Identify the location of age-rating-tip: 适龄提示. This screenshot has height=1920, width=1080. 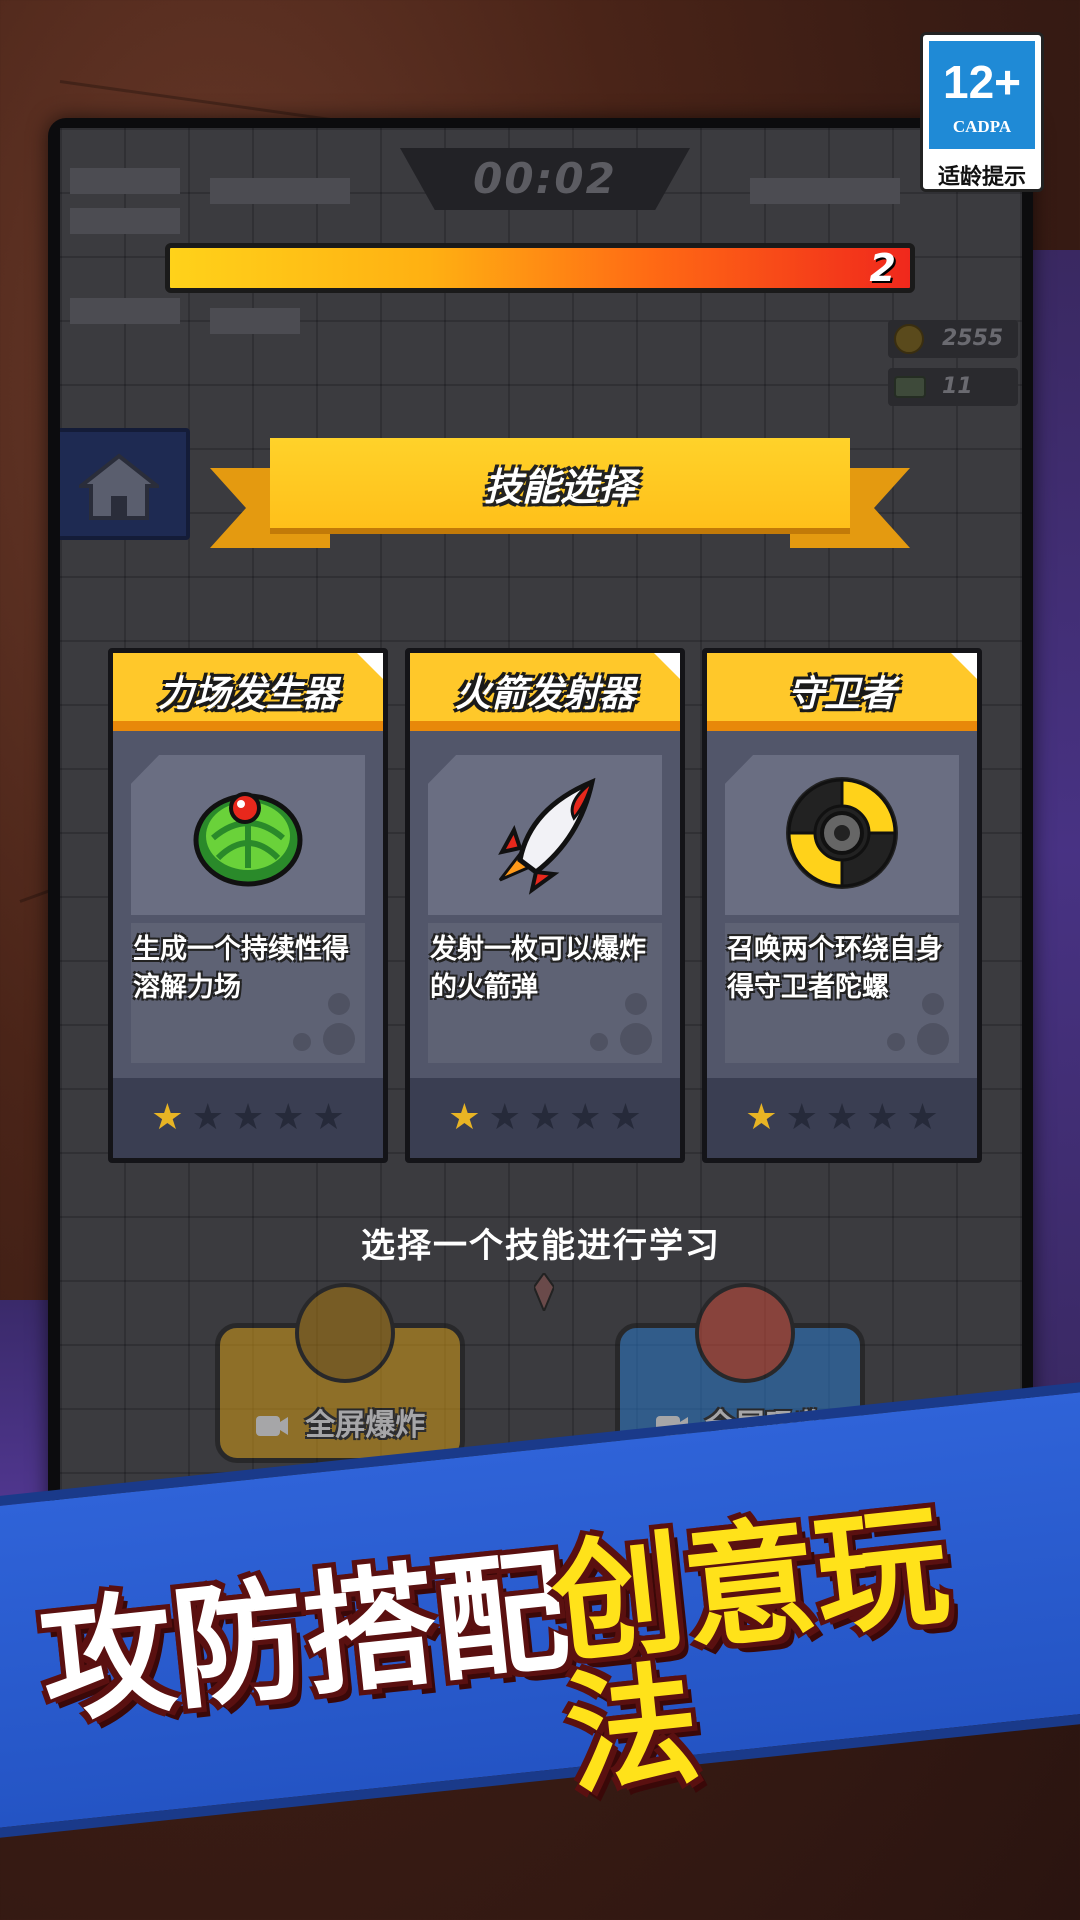
(981, 177).